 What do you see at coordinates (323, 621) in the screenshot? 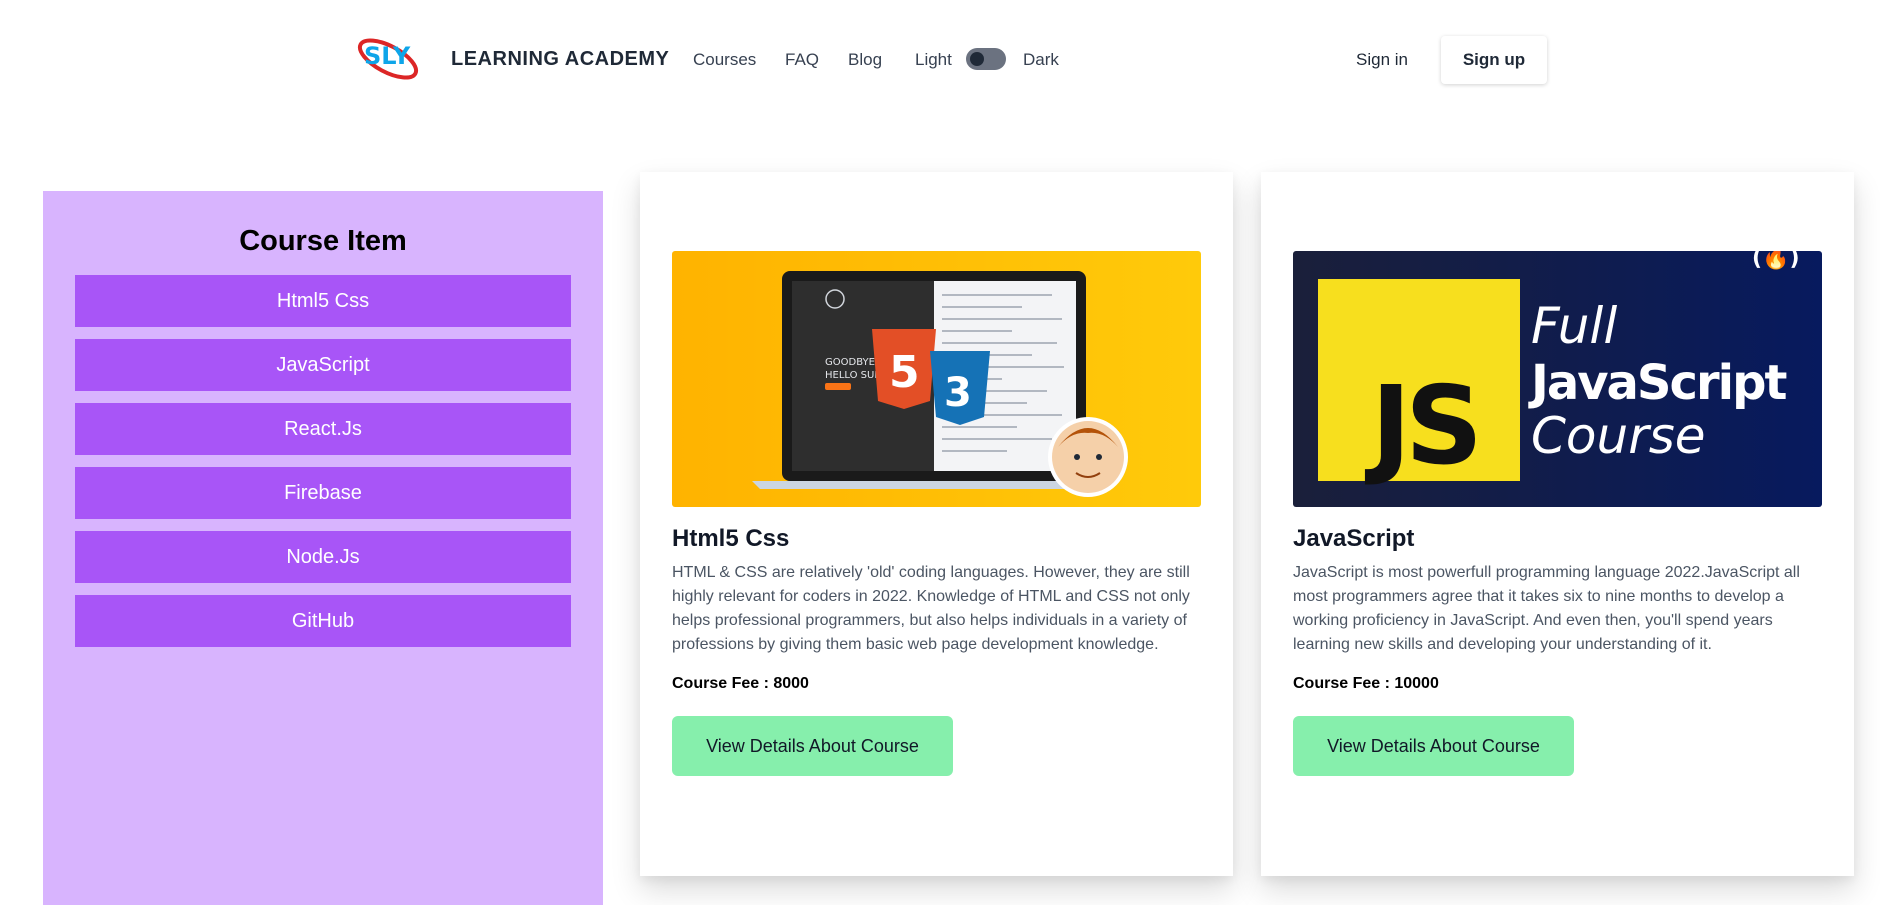
I see `sidebar-item-github: GitHub` at bounding box center [323, 621].